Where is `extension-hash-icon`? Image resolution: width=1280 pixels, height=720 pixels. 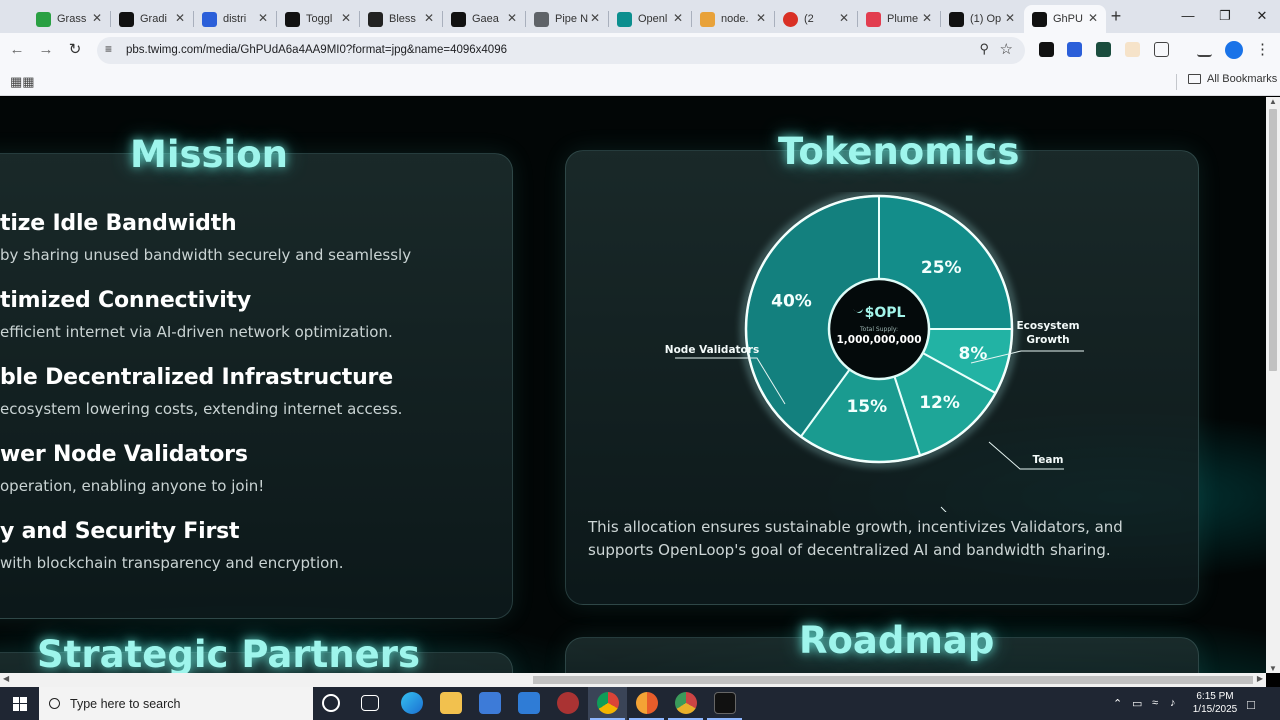
extension-hash-icon is located at coordinates (1103, 49).